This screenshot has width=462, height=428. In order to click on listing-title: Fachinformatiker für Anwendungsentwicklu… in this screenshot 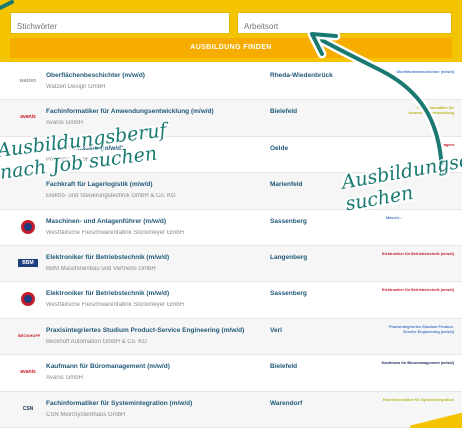, I will do `click(156, 111)`.